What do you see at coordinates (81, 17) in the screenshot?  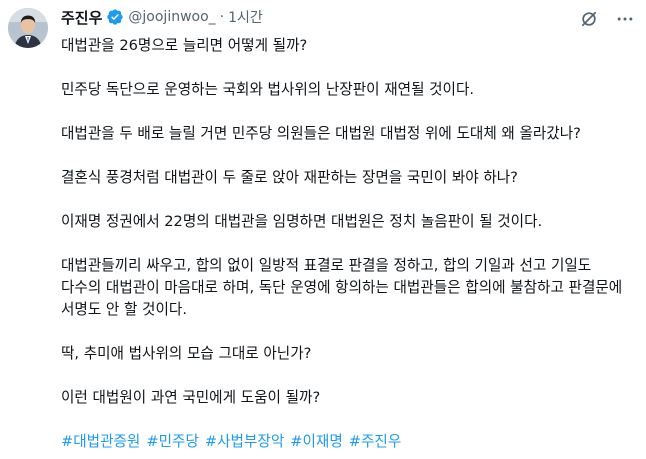 I see `author-name: 주진우` at bounding box center [81, 17].